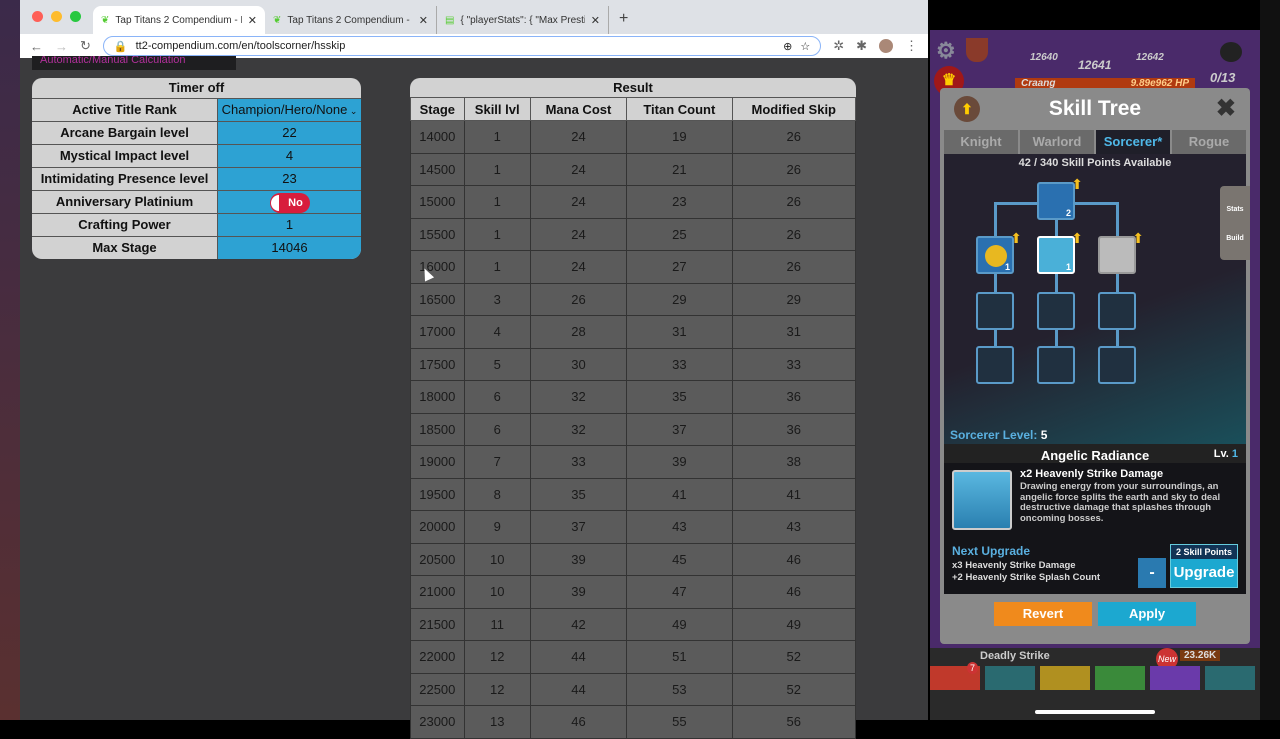 The height and width of the screenshot is (739, 1280). I want to click on table-cell: 21000, so click(437, 592).